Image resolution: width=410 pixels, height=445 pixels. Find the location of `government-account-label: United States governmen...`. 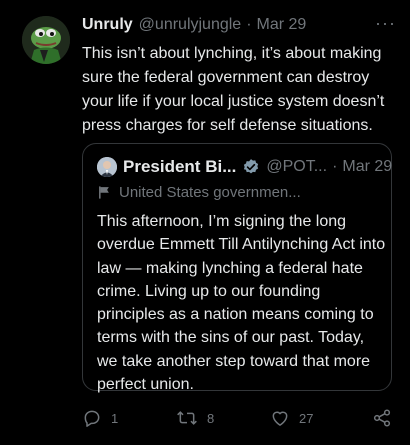

government-account-label: United States governmen... is located at coordinates (239, 192).